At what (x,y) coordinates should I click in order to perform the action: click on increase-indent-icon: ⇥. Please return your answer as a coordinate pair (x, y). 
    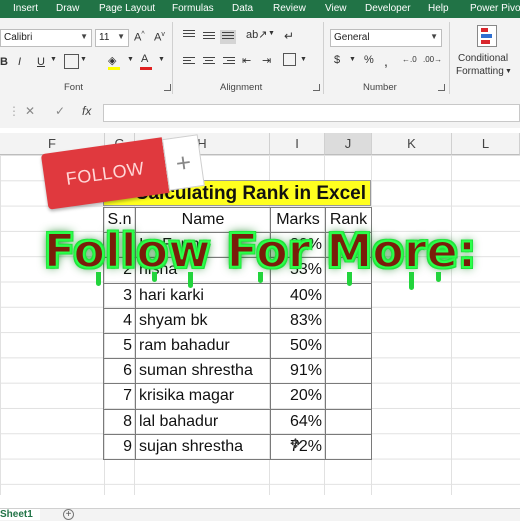
    Looking at the image, I should click on (266, 60).